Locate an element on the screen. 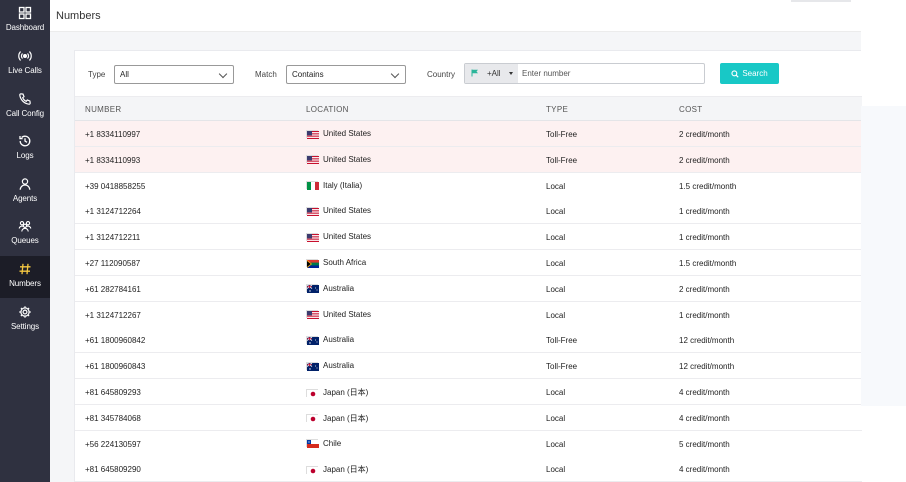  za-flag-icon is located at coordinates (312, 263).